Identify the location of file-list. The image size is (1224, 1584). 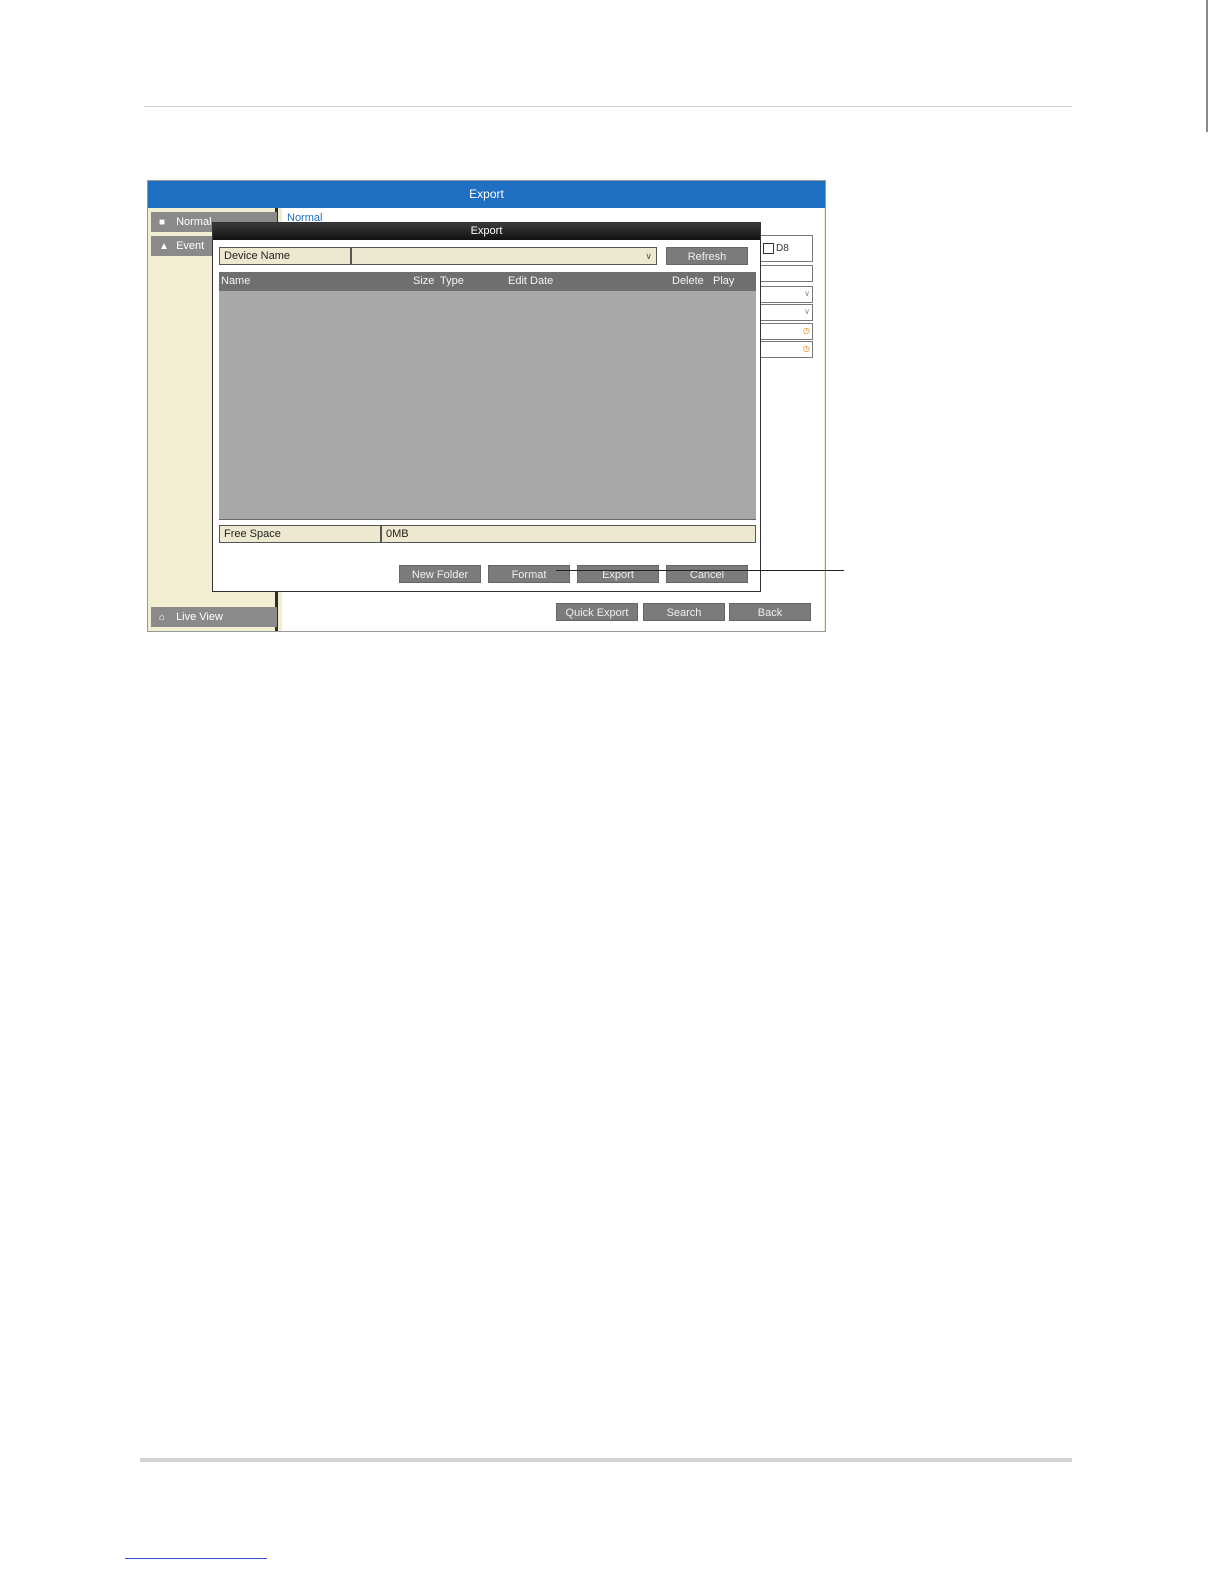
(487, 405).